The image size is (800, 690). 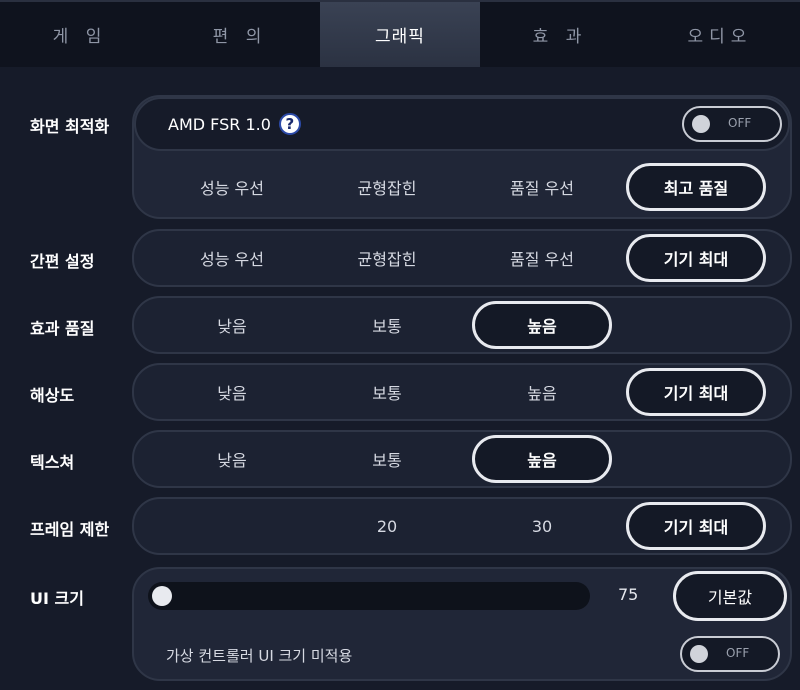 What do you see at coordinates (462, 157) in the screenshot?
I see `screen-opt-panel: AMD FSR 1.0 ? OFF 성능 우선 균형잡힌 품질 우선 최고 품질` at bounding box center [462, 157].